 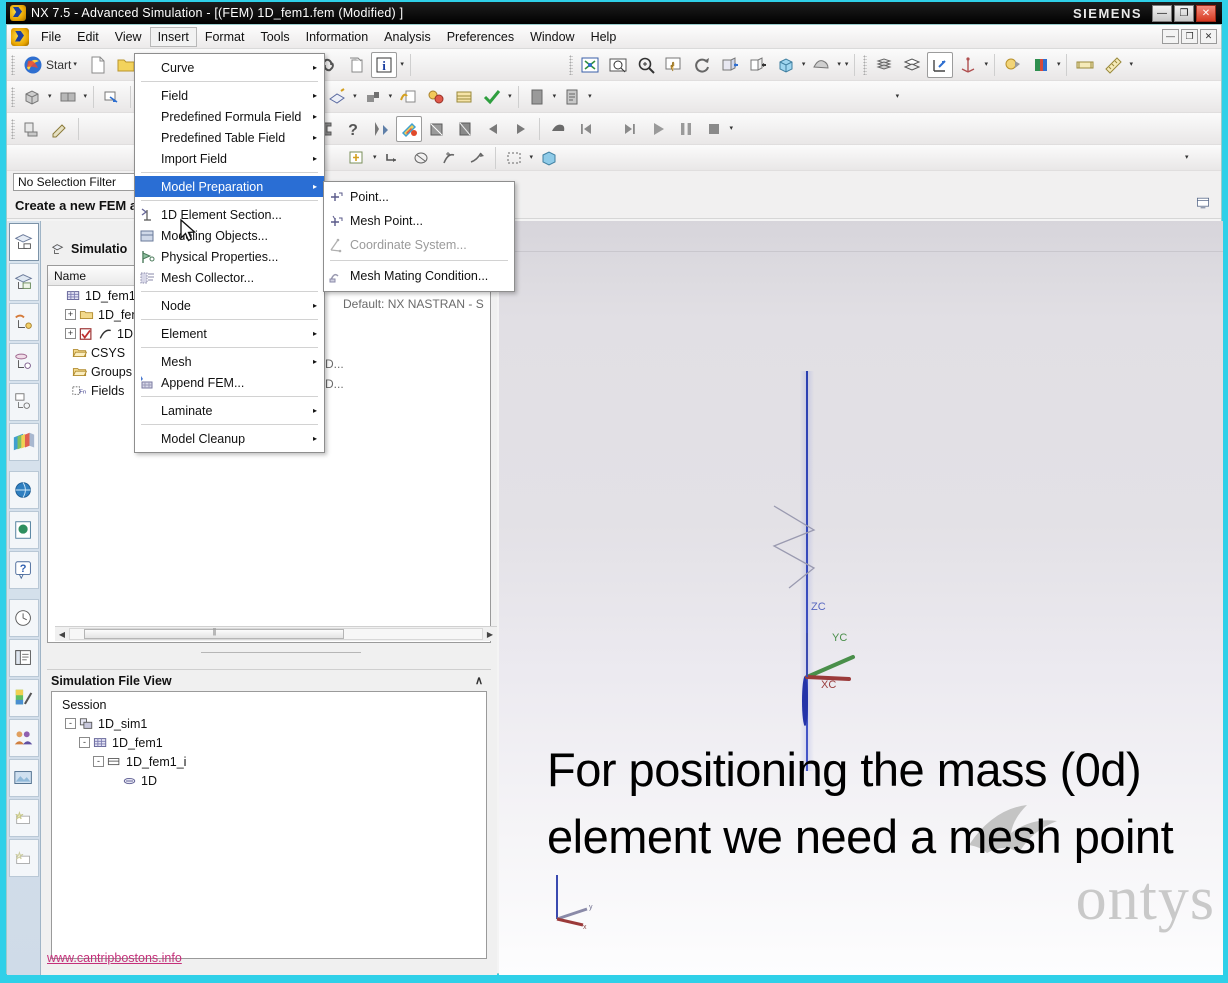 What do you see at coordinates (537, 97) in the screenshot?
I see `report-button` at bounding box center [537, 97].